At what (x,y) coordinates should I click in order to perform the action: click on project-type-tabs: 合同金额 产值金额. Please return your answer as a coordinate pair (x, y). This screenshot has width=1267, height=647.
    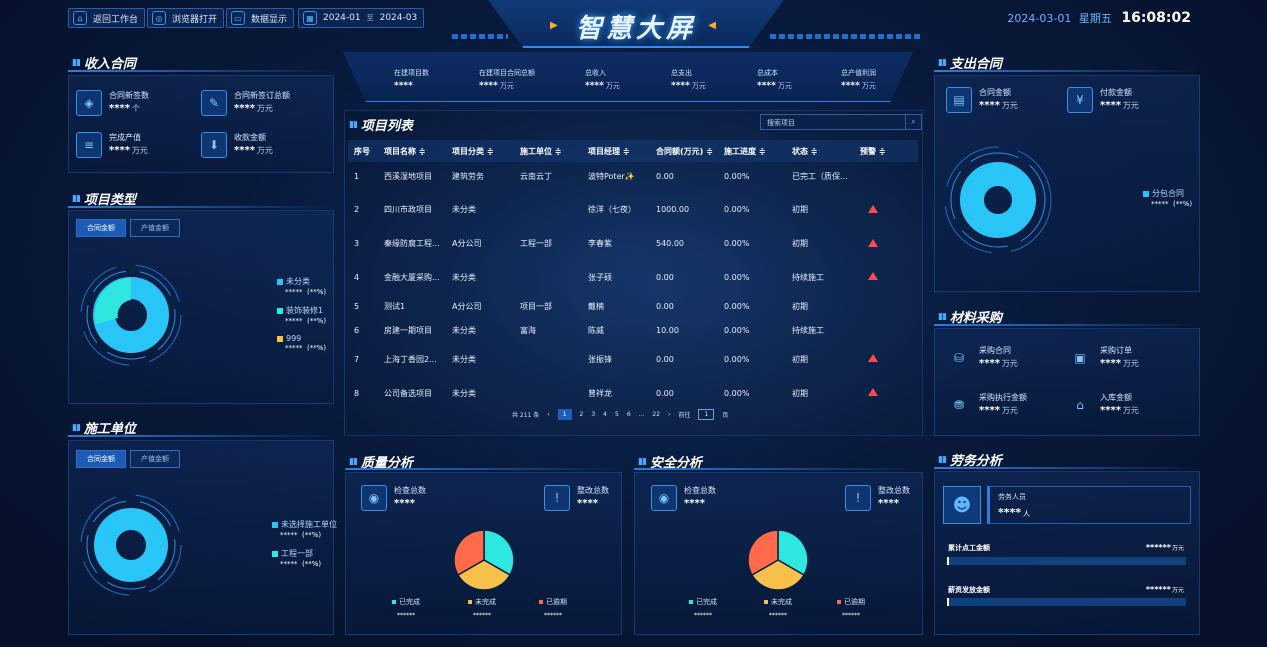
    Looking at the image, I should click on (130, 228).